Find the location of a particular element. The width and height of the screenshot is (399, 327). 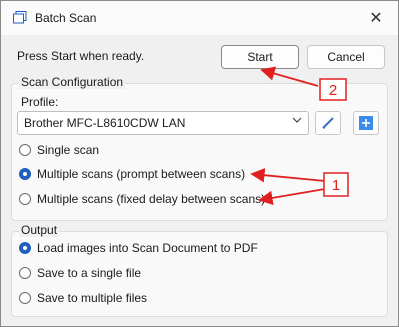

close-icon: ✕ is located at coordinates (376, 18).